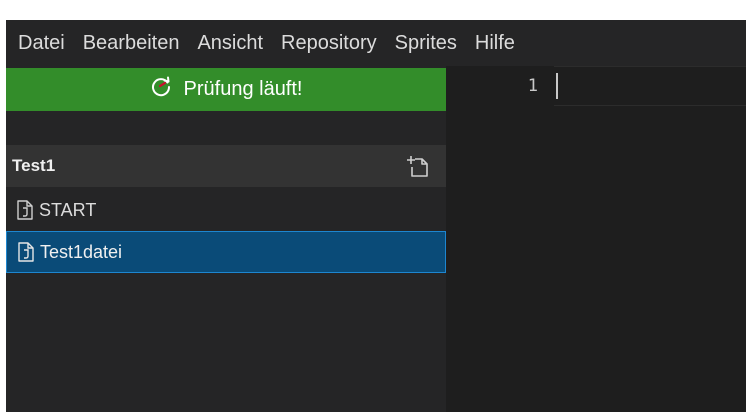 The image size is (746, 412). What do you see at coordinates (68, 209) in the screenshot?
I see `file-name: START` at bounding box center [68, 209].